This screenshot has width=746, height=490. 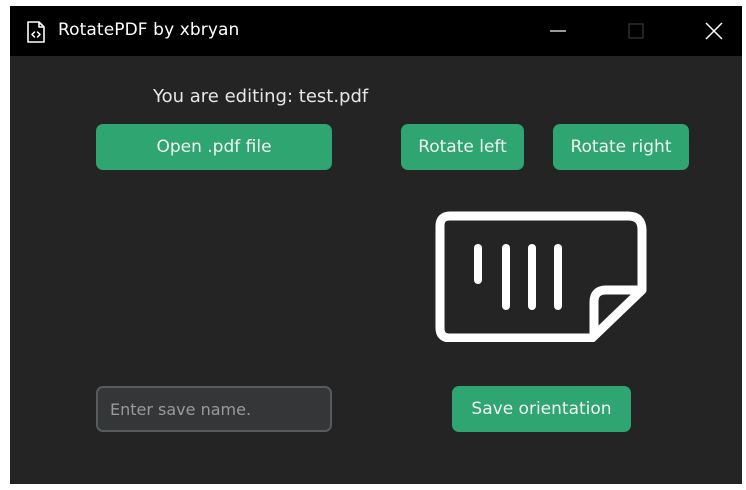 I want to click on close-button, so click(x=713, y=31).